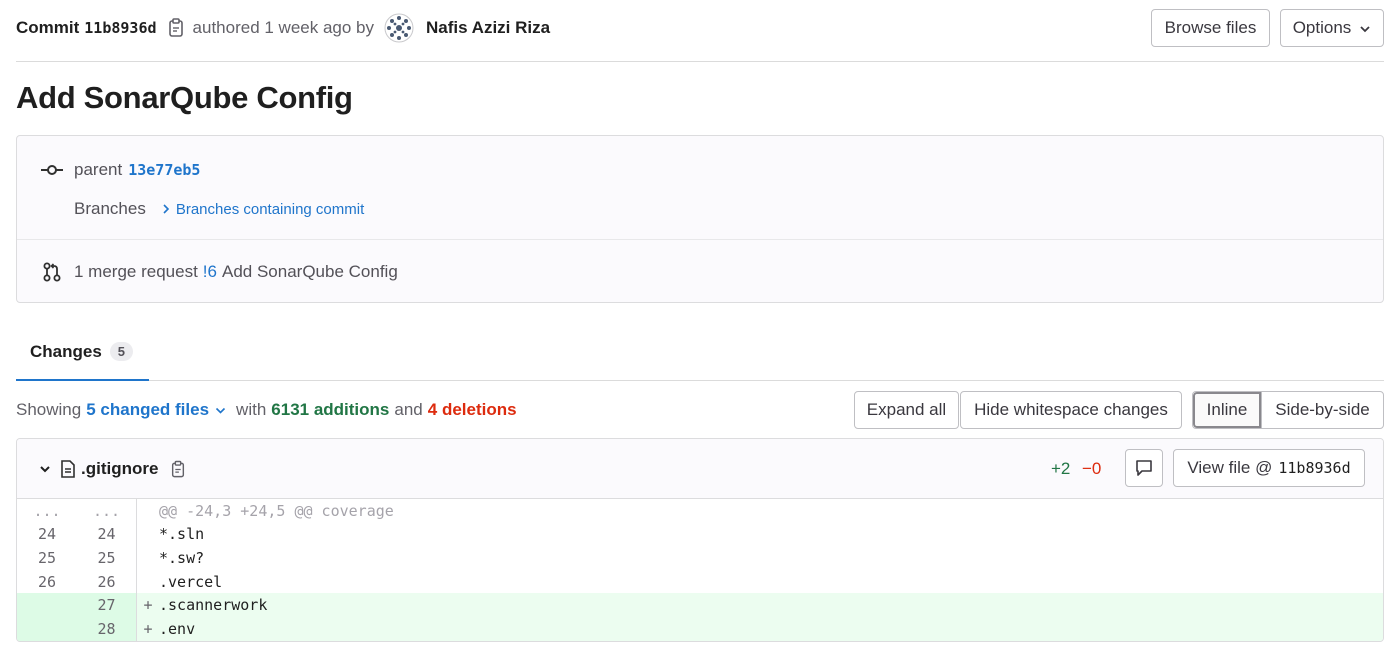 The height and width of the screenshot is (656, 1400). What do you see at coordinates (700, 469) in the screenshot?
I see `file-header: .gitignore +2 −0 View file @ 11b8936d` at bounding box center [700, 469].